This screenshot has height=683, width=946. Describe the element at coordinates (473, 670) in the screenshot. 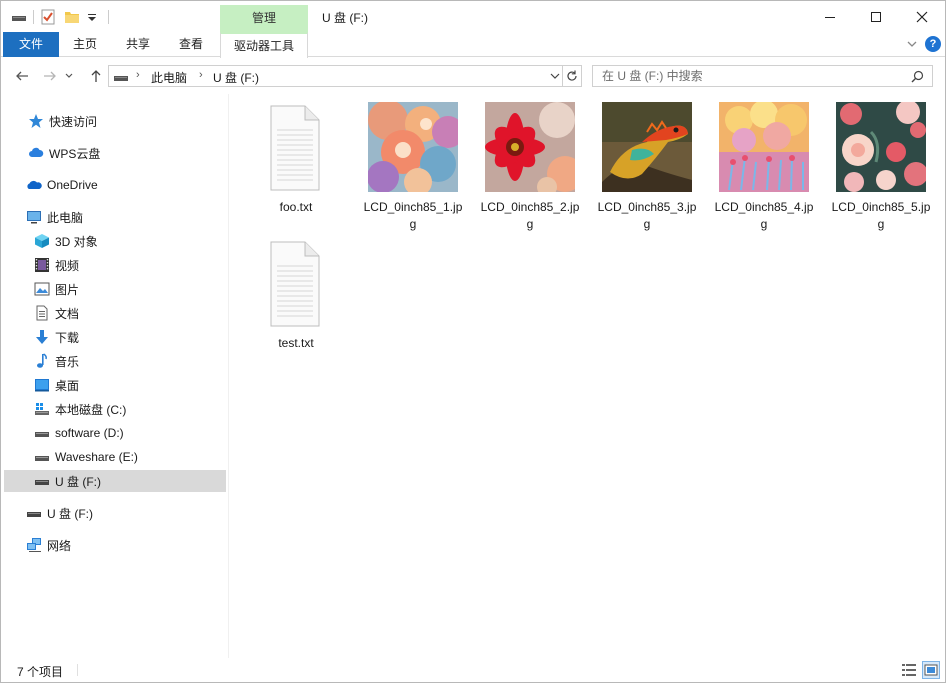

I see `status-bar: 7 个项目` at that location.